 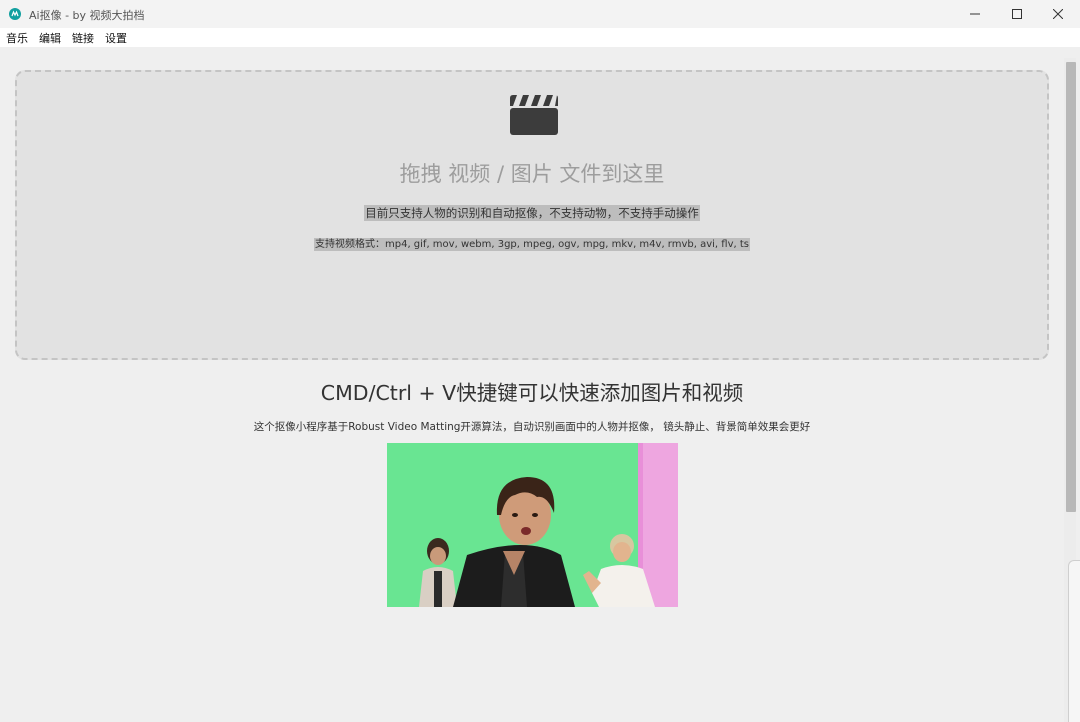 What do you see at coordinates (532, 393) in the screenshot?
I see `shortcut-hint-title: CMD/Ctrl + V快捷键可以快速添加图片和视频` at bounding box center [532, 393].